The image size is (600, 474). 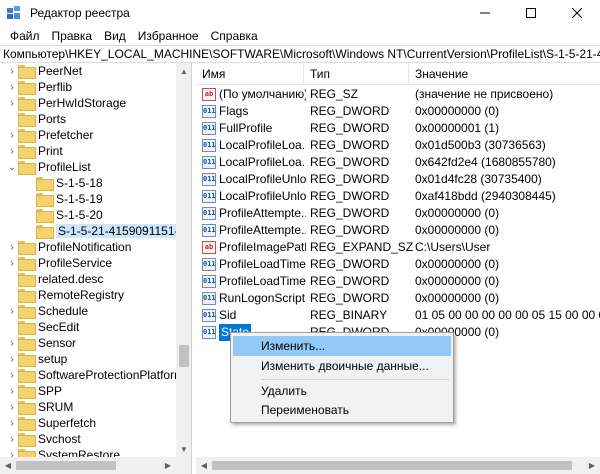 What do you see at coordinates (47, 311) in the screenshot?
I see `tree-item: › Schedule` at bounding box center [47, 311].